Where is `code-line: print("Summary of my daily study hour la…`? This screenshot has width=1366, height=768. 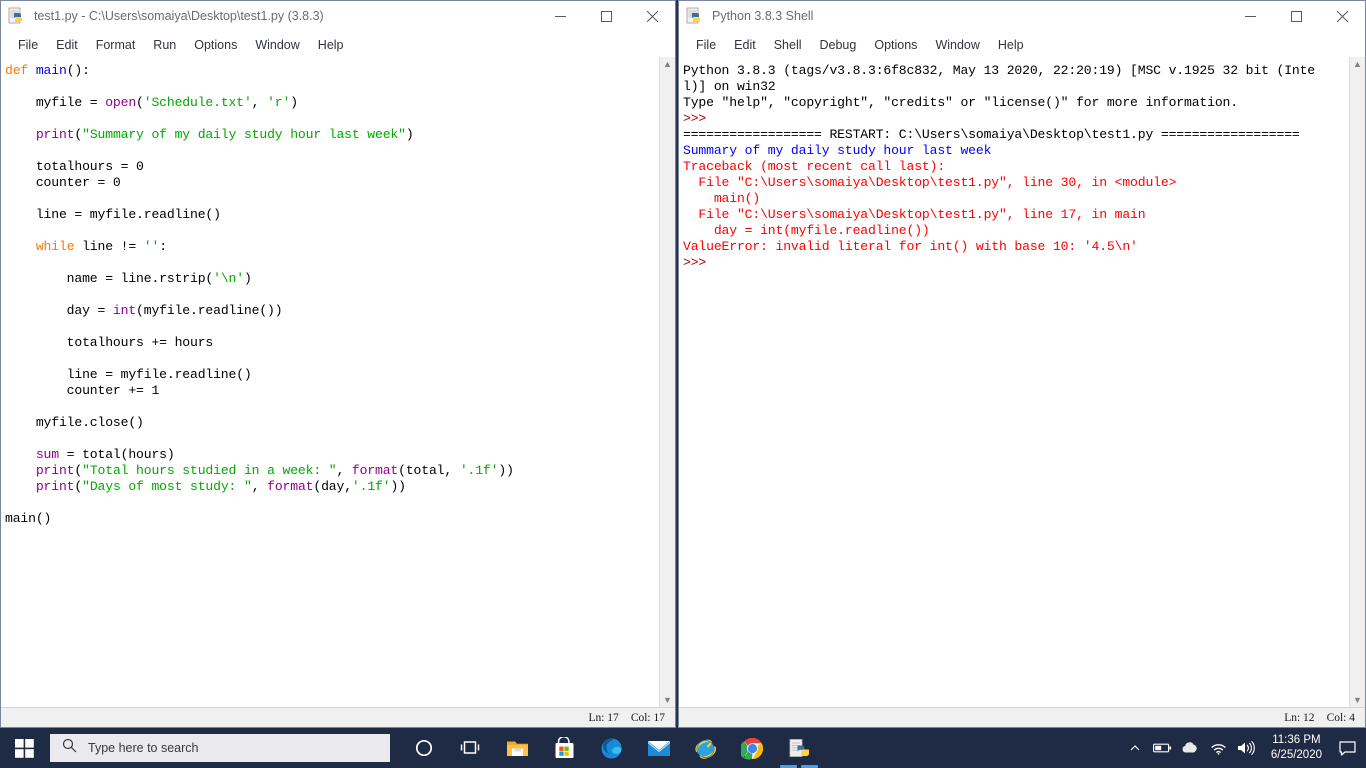 code-line: print("Summary of my daily study hour la… is located at coordinates (224, 134).